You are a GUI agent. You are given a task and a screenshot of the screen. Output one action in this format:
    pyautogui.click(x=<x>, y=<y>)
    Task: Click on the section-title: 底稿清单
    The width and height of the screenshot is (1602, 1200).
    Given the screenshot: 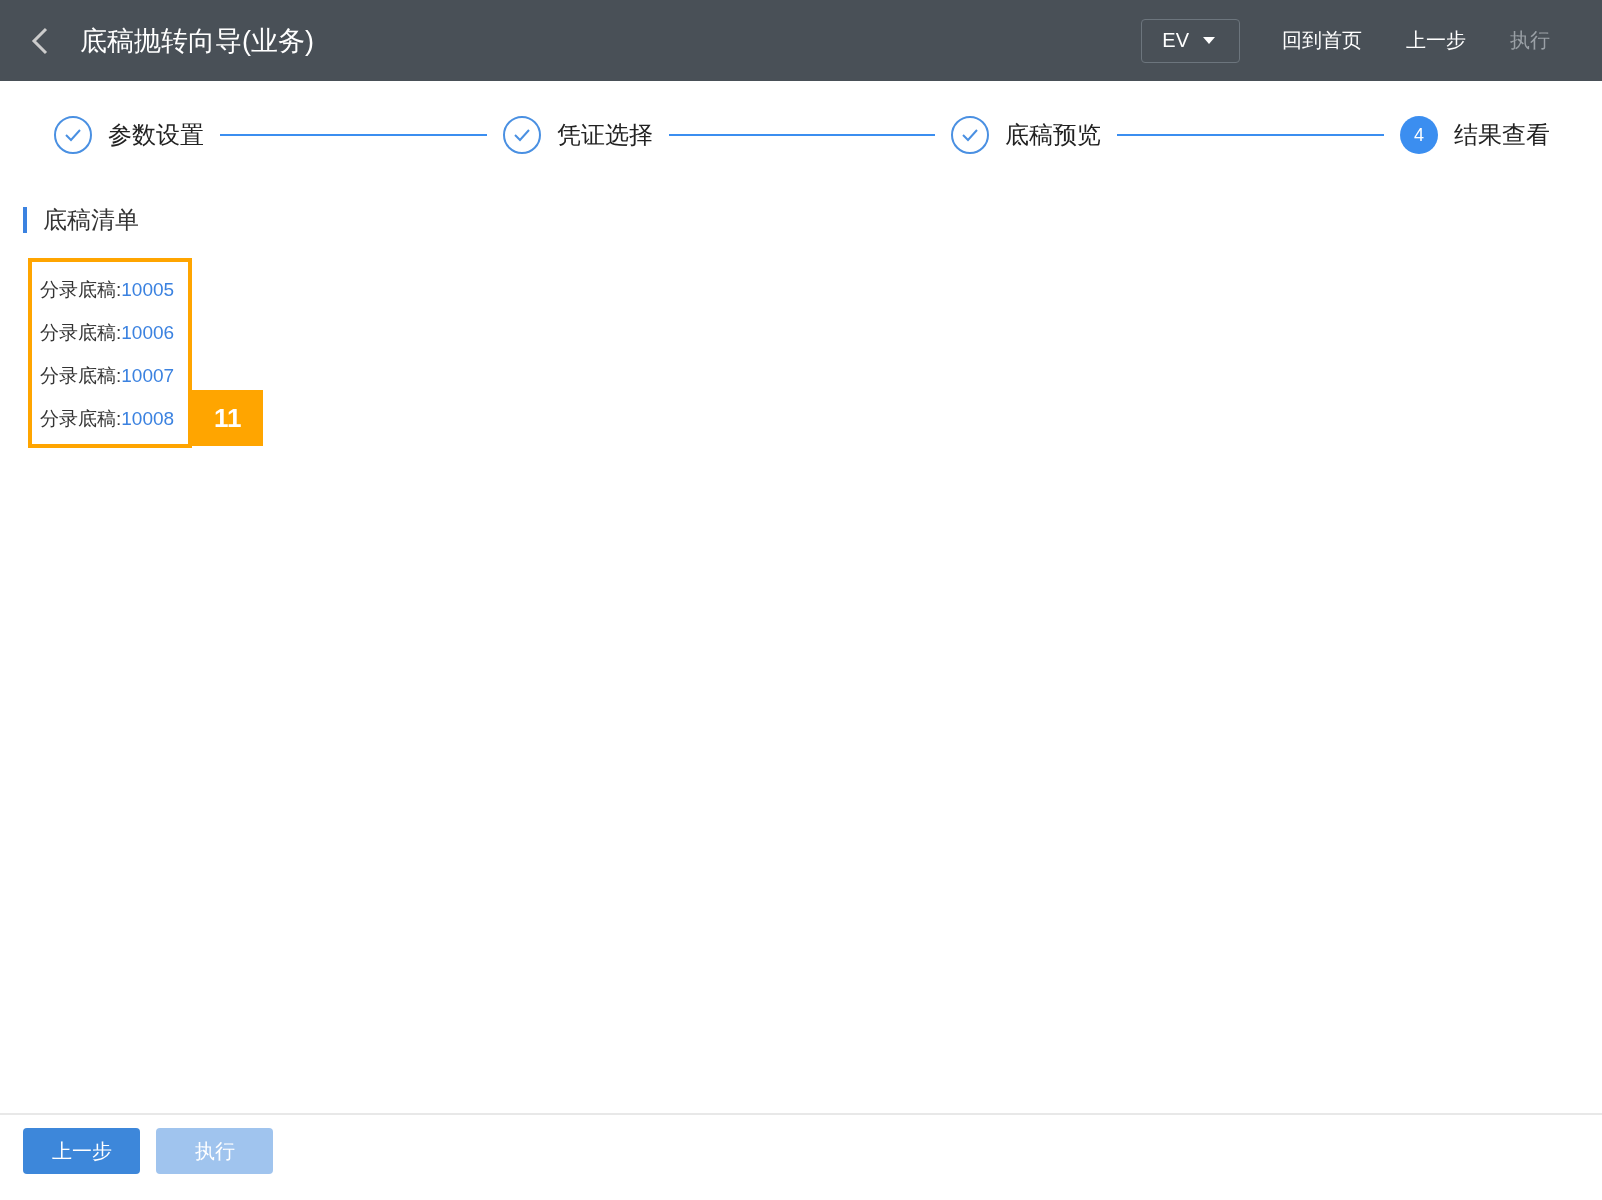 What is the action you would take?
    pyautogui.click(x=812, y=220)
    